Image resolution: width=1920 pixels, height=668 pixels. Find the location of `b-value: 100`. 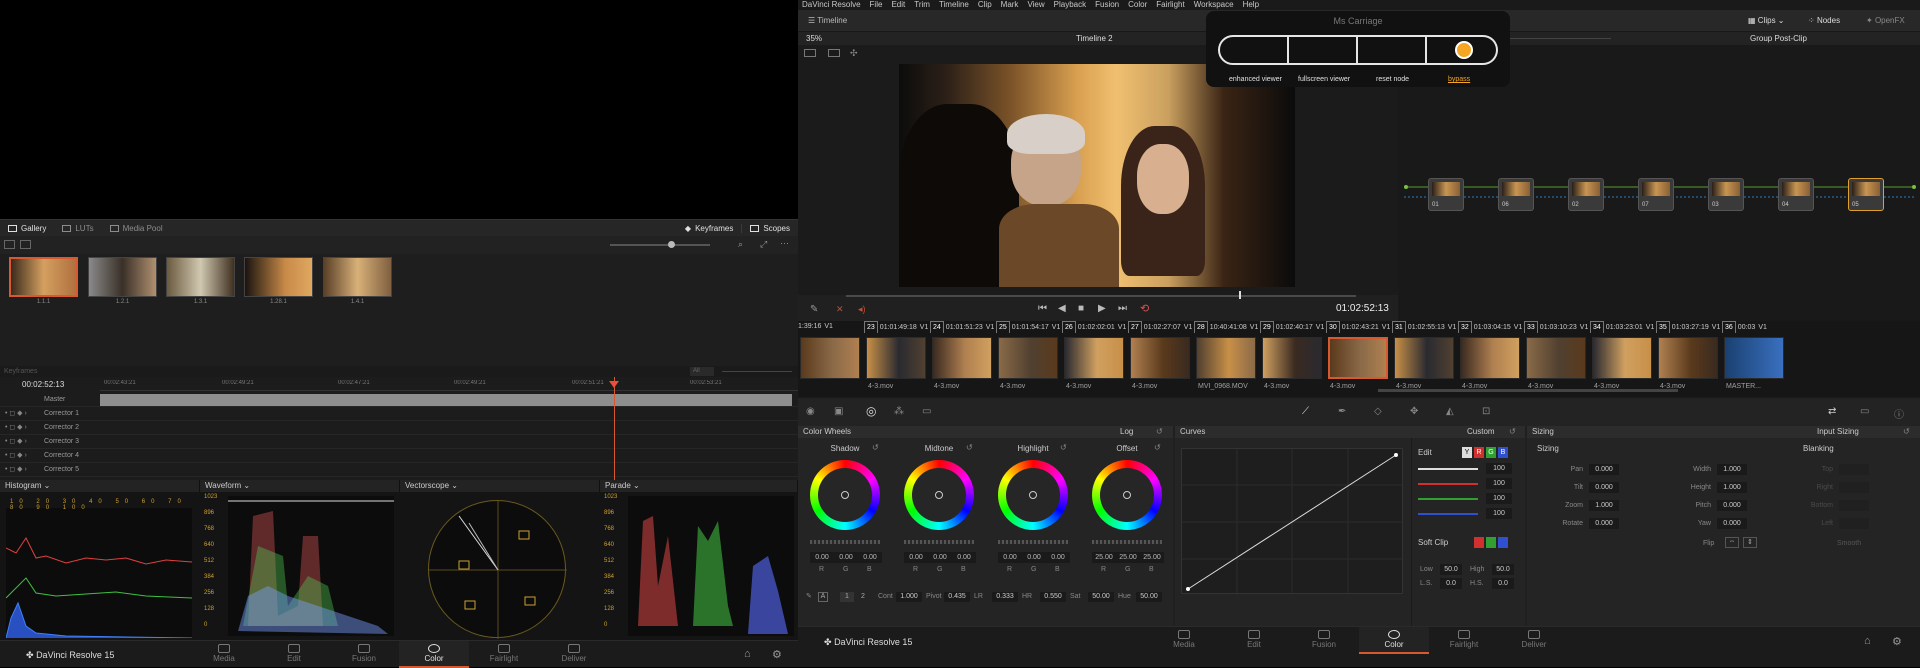

b-value: 100 is located at coordinates (1499, 513).